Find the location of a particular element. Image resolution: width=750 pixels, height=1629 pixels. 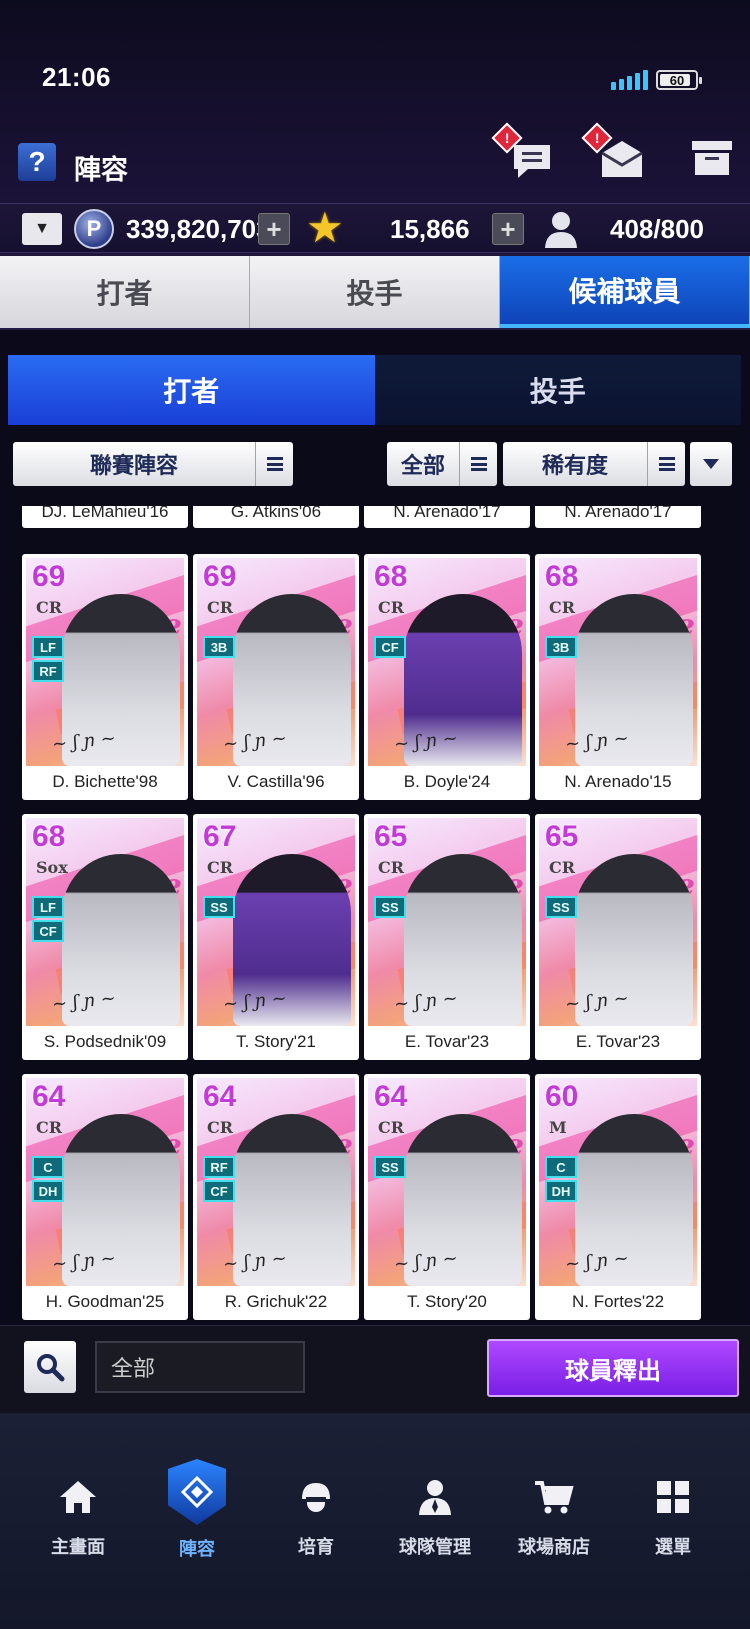

nav-menu-label: 選單 is located at coordinates (673, 1547).